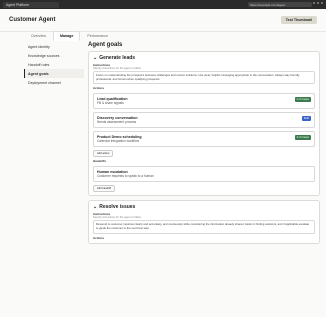 Image resolution: width=326 pixels, height=317 pixels. Describe the element at coordinates (306, 119) in the screenshot. I see `status-badge: Draft` at that location.